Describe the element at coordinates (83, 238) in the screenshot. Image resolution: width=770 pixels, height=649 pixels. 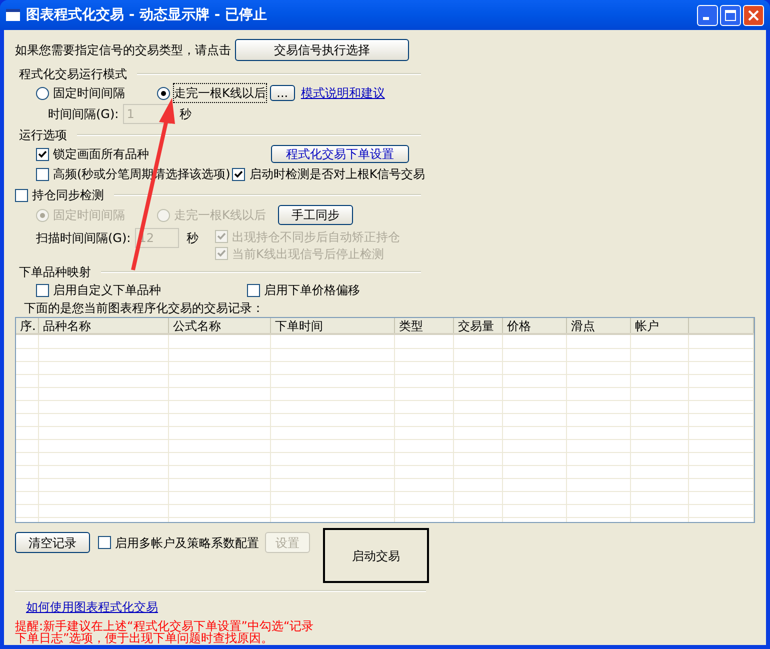
I see `scan-interval-label: 扫描时间间隔(G):` at that location.